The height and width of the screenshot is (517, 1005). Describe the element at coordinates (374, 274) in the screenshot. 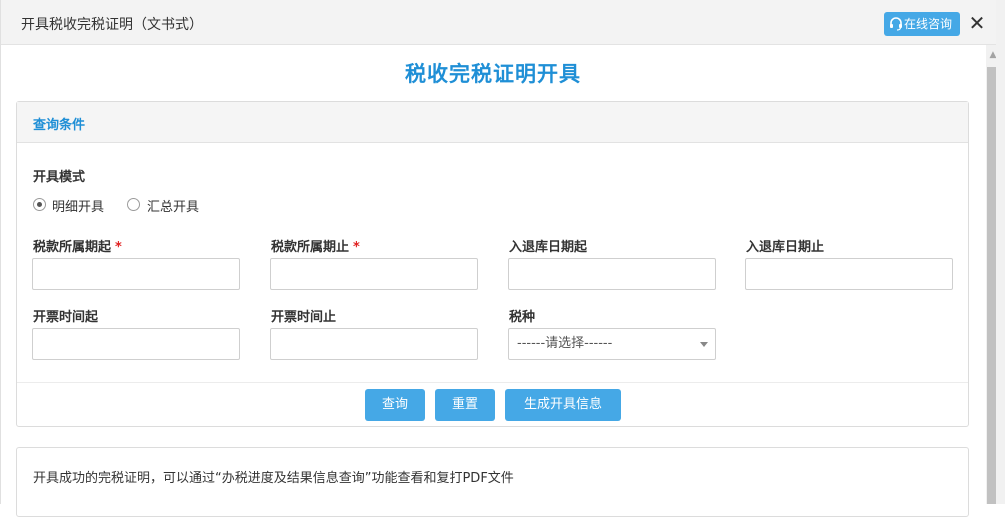

I see `tax-period-end-input` at that location.